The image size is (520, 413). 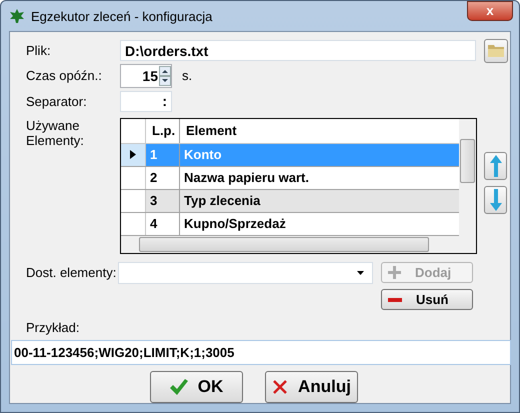 I want to click on file-field: D:\orders.txt, so click(x=298, y=51).